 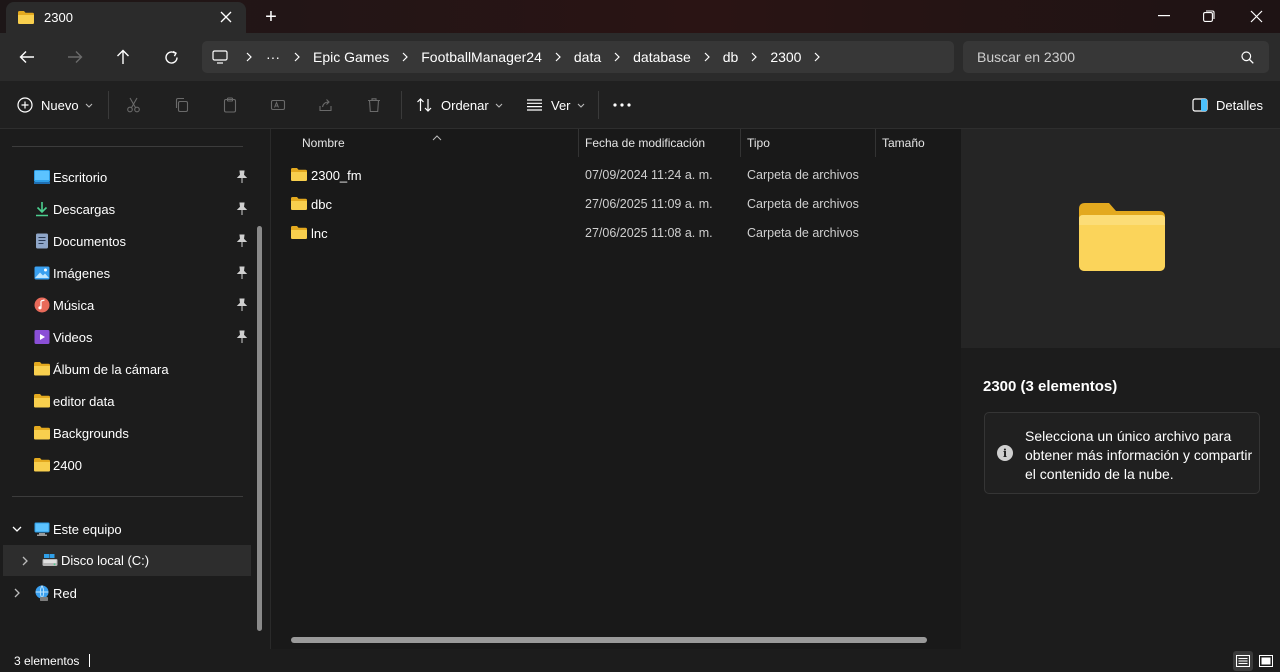 What do you see at coordinates (271, 17) in the screenshot?
I see `new-tab-button: +` at bounding box center [271, 17].